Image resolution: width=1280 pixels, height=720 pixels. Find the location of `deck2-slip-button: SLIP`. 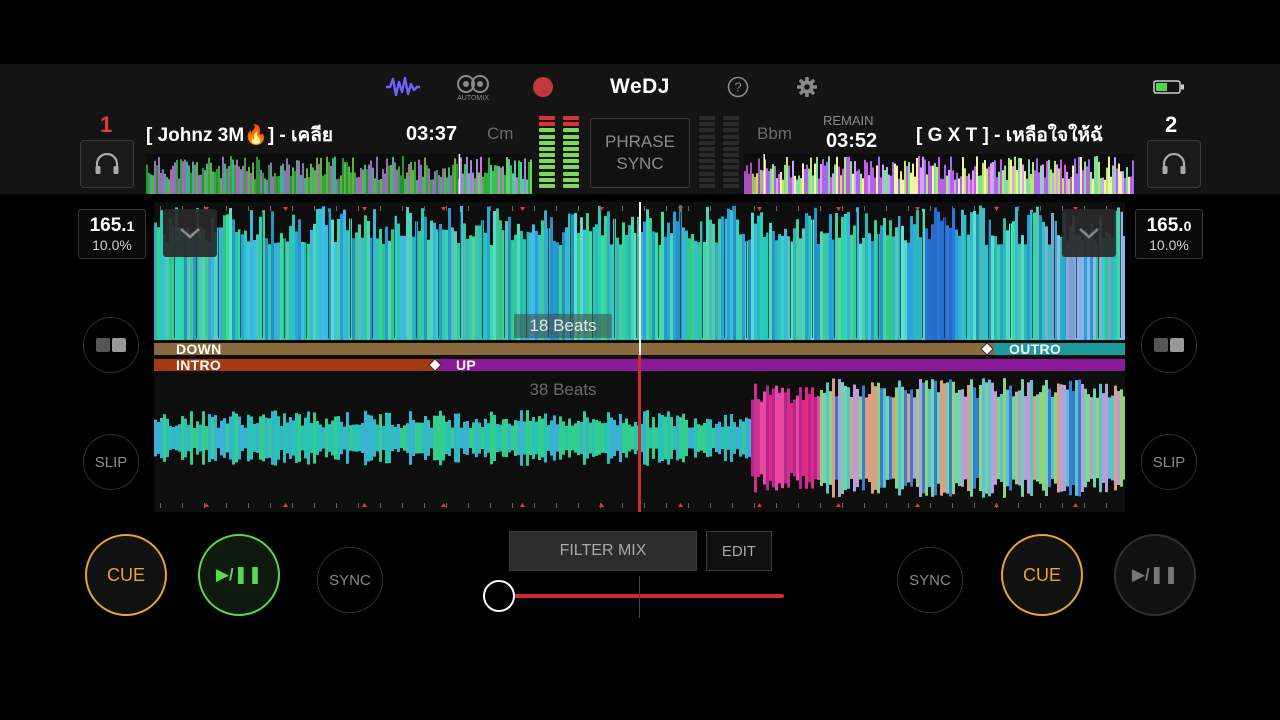

deck2-slip-button: SLIP is located at coordinates (1169, 462).